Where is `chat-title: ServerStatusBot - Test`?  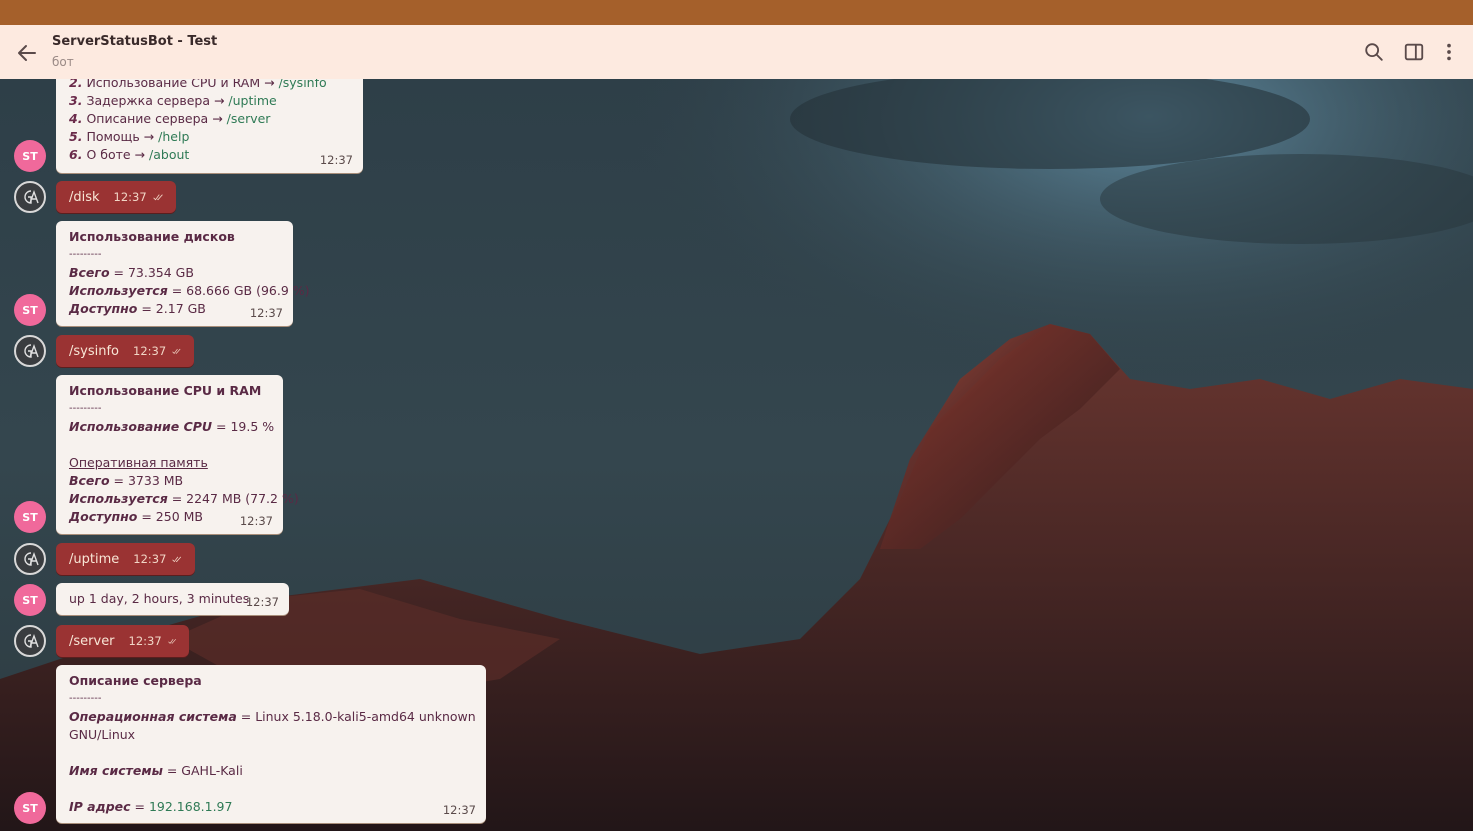
chat-title: ServerStatusBot - Test is located at coordinates (134, 41).